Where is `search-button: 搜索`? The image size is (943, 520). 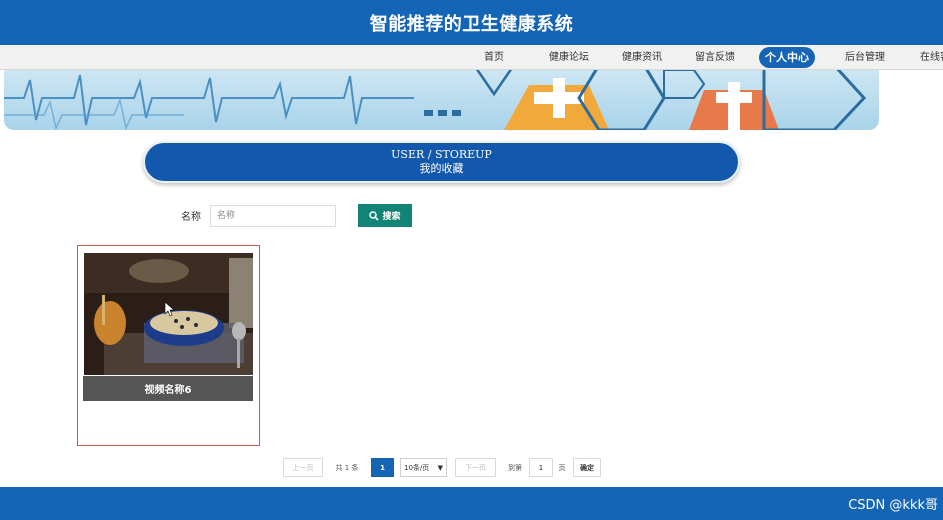
search-button: 搜索 is located at coordinates (385, 215).